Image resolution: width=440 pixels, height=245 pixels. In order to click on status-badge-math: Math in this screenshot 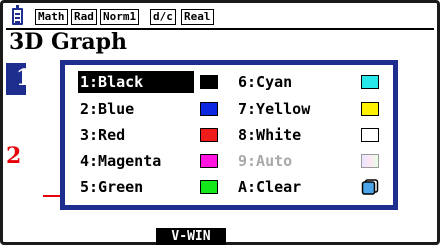, I will do `click(51, 17)`.